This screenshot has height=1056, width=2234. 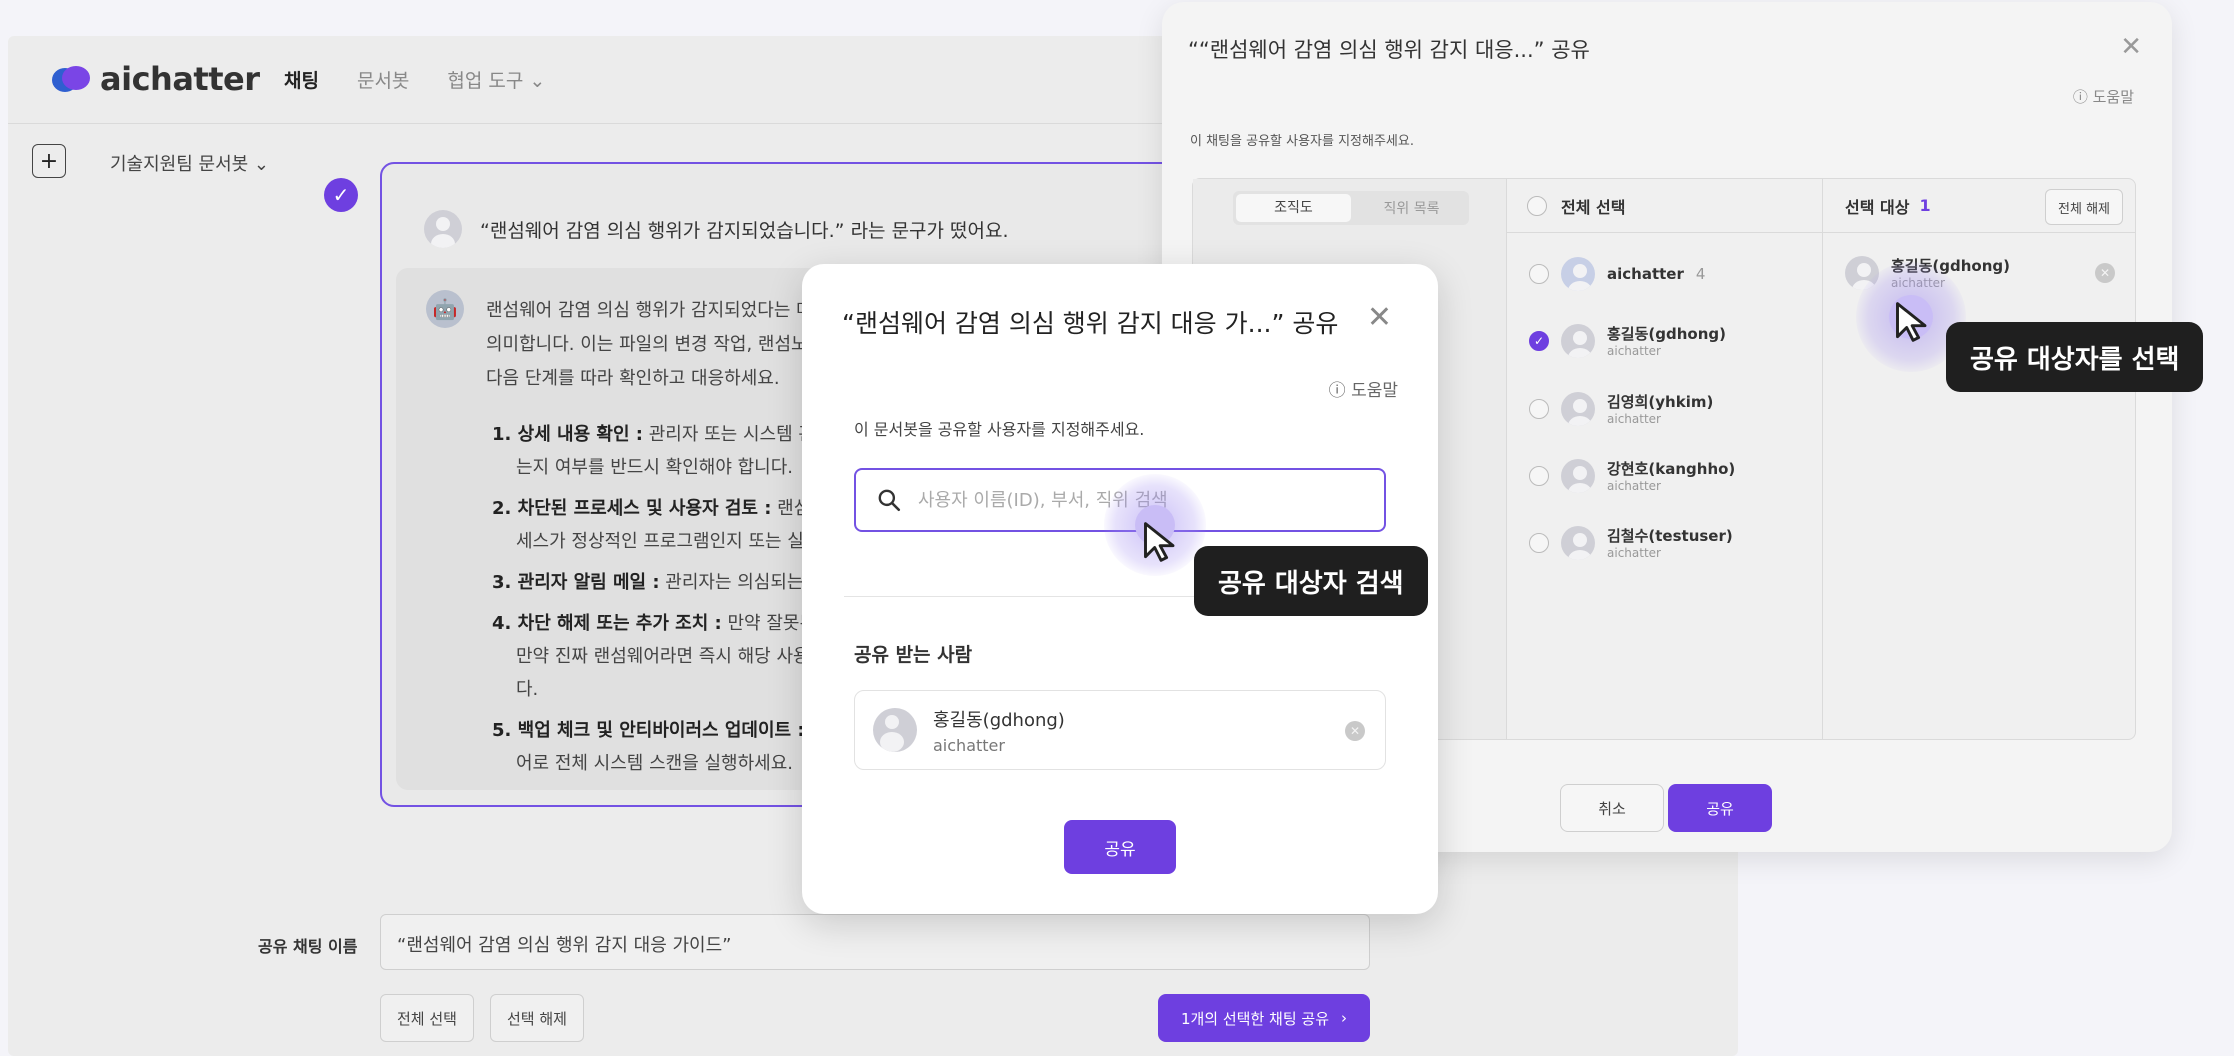 What do you see at coordinates (1293, 208) in the screenshot?
I see `tab-org-chart: 조직도` at bounding box center [1293, 208].